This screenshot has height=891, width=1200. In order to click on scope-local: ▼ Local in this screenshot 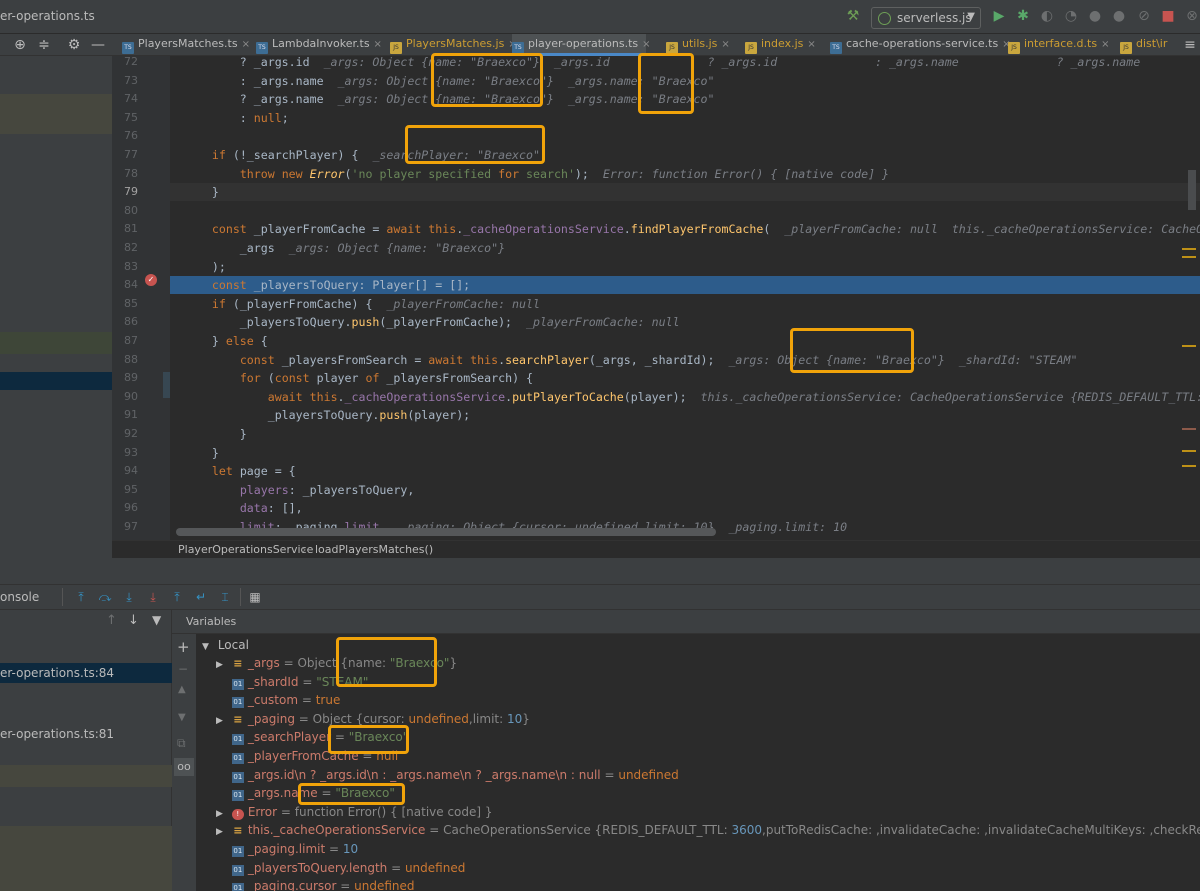, I will do `click(225, 645)`.